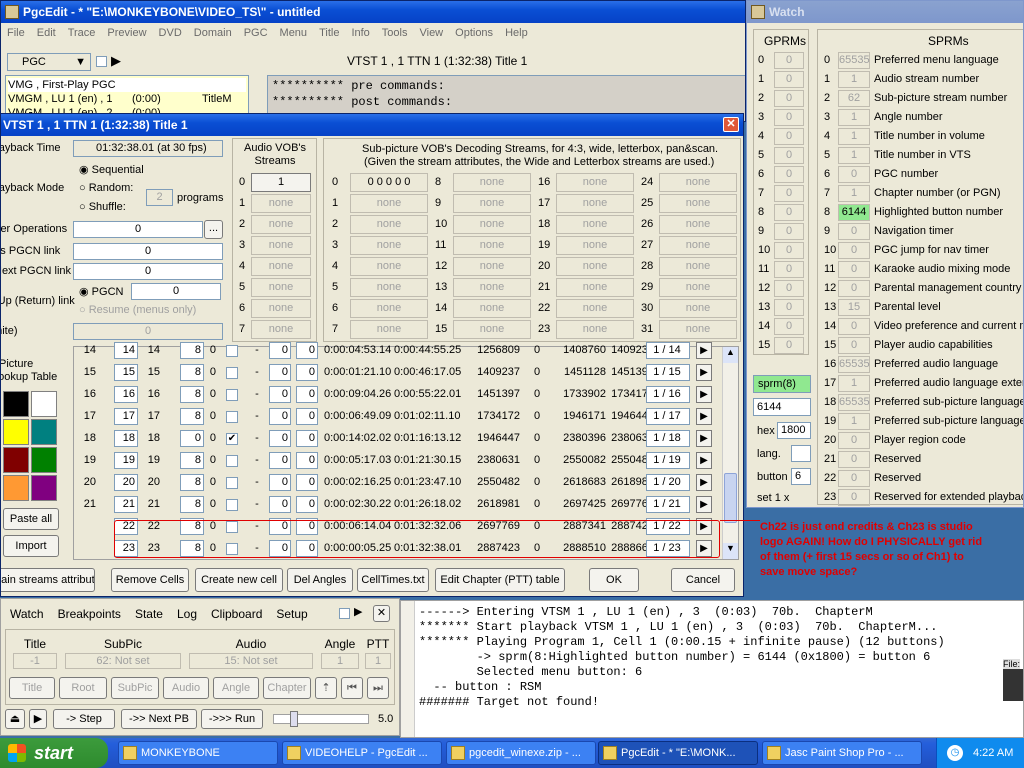 Image resolution: width=1024 pixels, height=768 pixels. Describe the element at coordinates (126, 394) in the screenshot. I see `cell-vob-id: 16` at that location.